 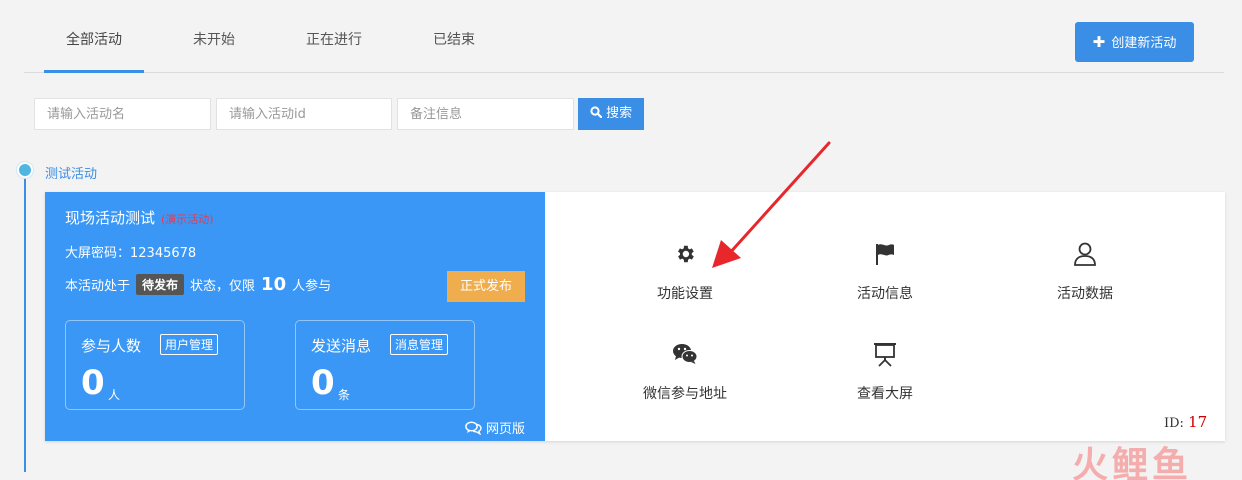 I want to click on function-settings: 功能设置, so click(x=685, y=270).